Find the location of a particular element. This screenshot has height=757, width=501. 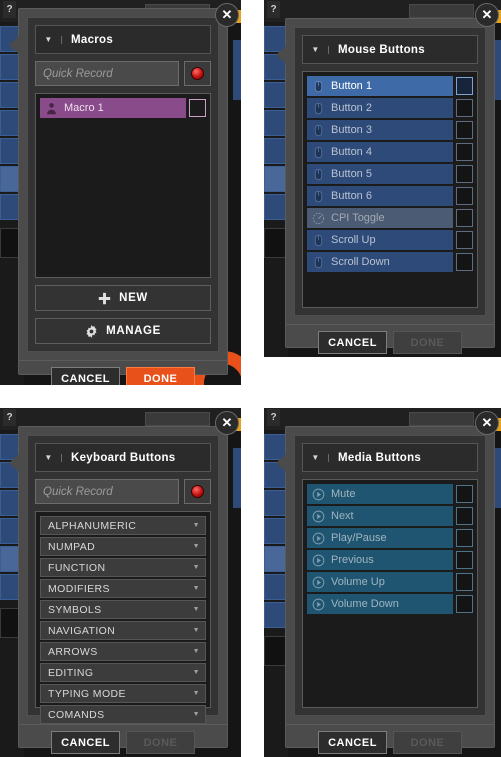

gear-icon is located at coordinates (91, 331).